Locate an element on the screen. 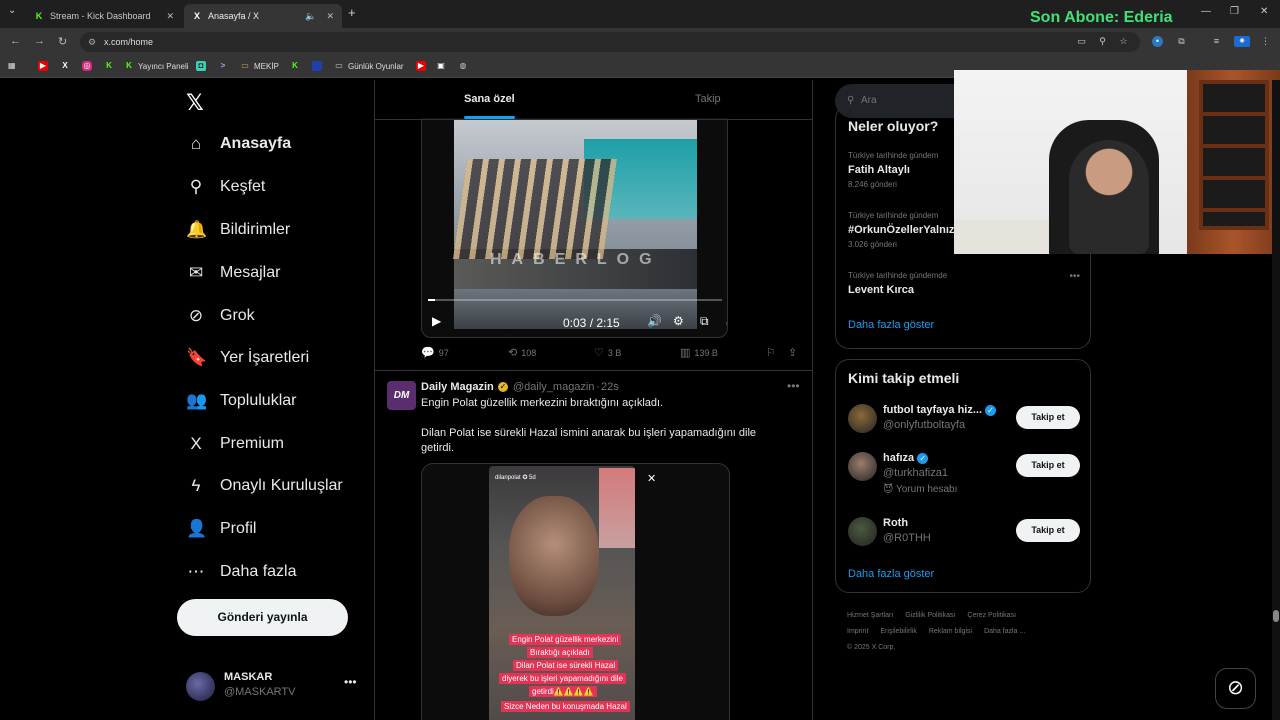 Image resolution: width=1280 pixels, height=720 pixels. show-more-trends-link: Daha fazla göster is located at coordinates (891, 325).